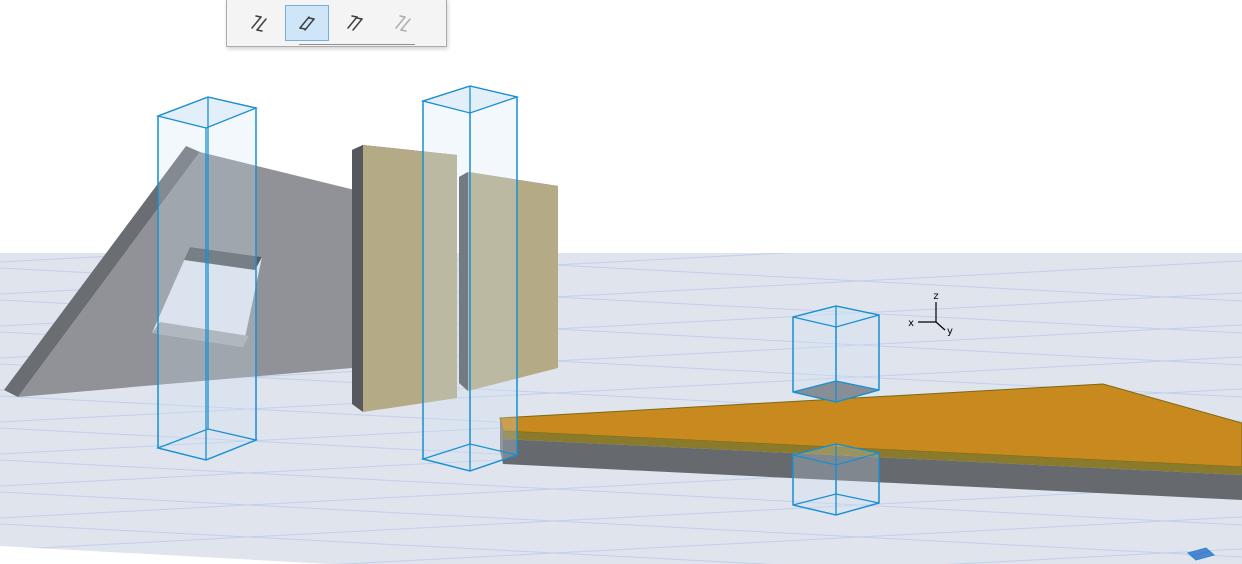  What do you see at coordinates (836, 354) in the screenshot?
I see `selection-box-3-upper` at bounding box center [836, 354].